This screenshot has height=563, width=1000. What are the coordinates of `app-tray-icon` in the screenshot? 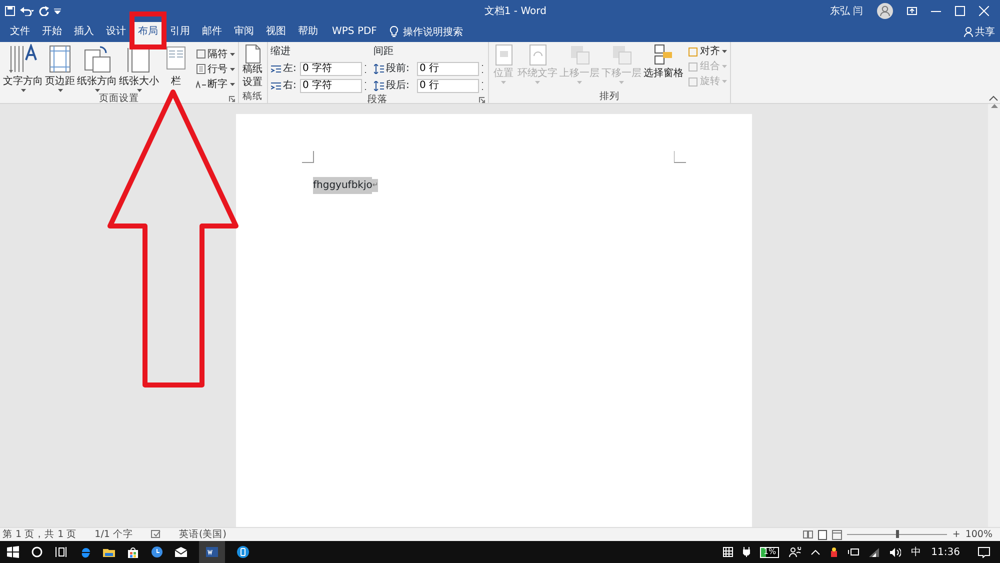 It's located at (834, 552).